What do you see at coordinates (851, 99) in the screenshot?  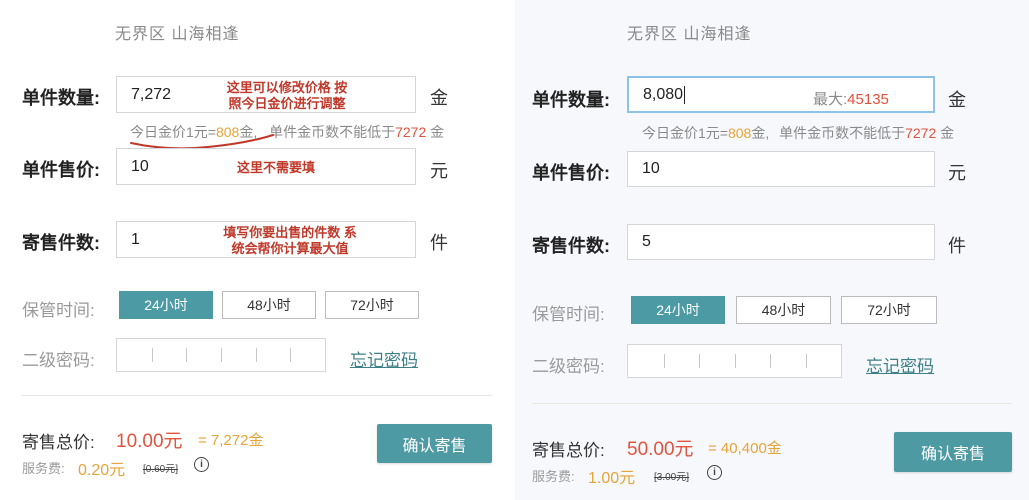 I see `qty-max: 最大:45135` at bounding box center [851, 99].